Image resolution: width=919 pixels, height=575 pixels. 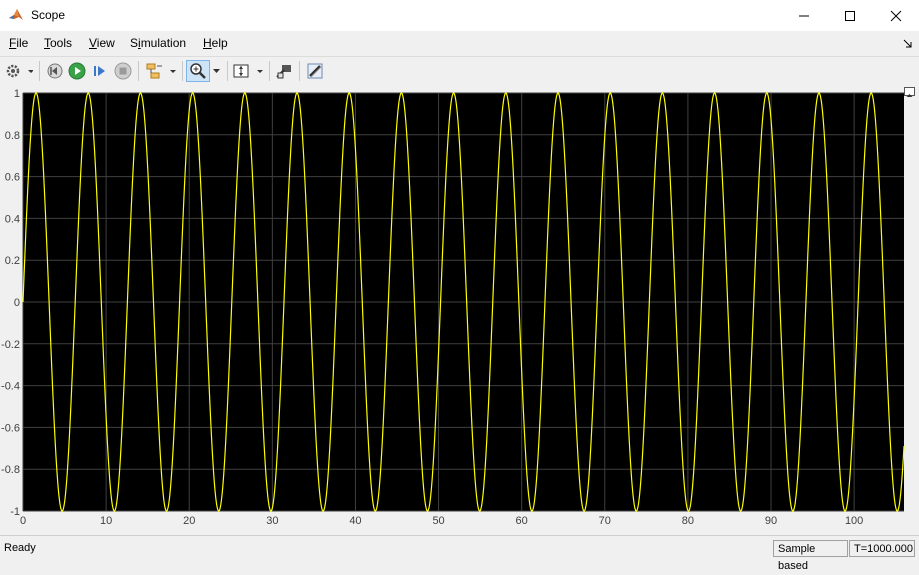 I want to click on x-tick-label: 100, so click(x=854, y=521).